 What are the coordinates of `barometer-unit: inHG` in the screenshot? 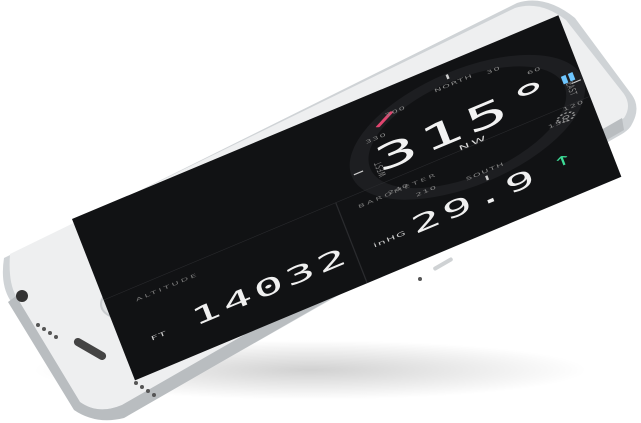 It's located at (390, 239).